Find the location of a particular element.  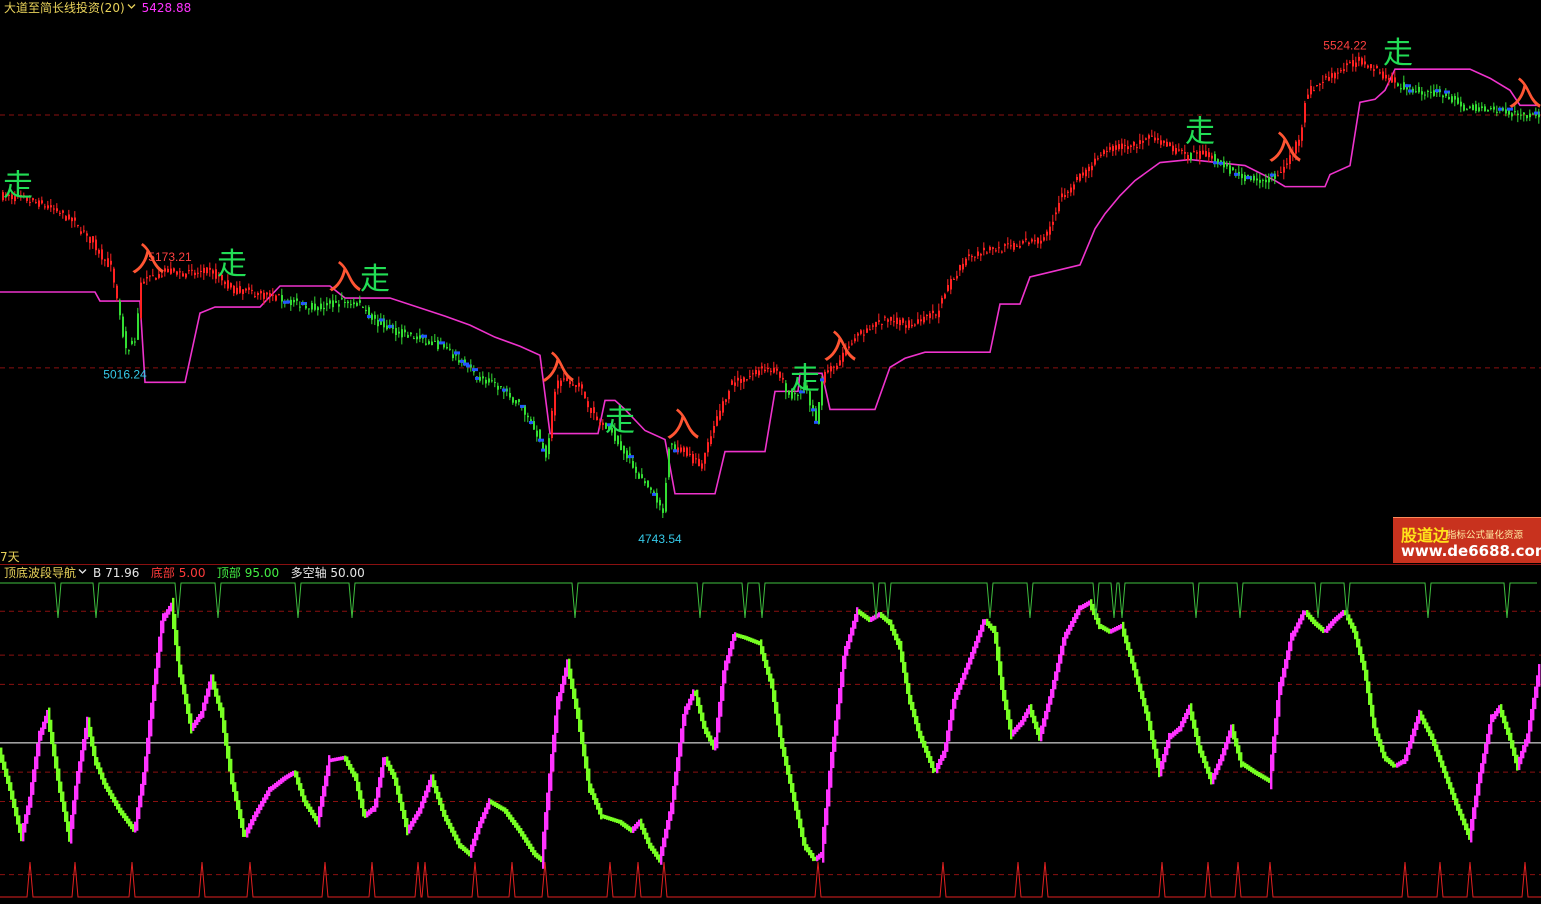

b-value: 71.96 is located at coordinates (122, 573).